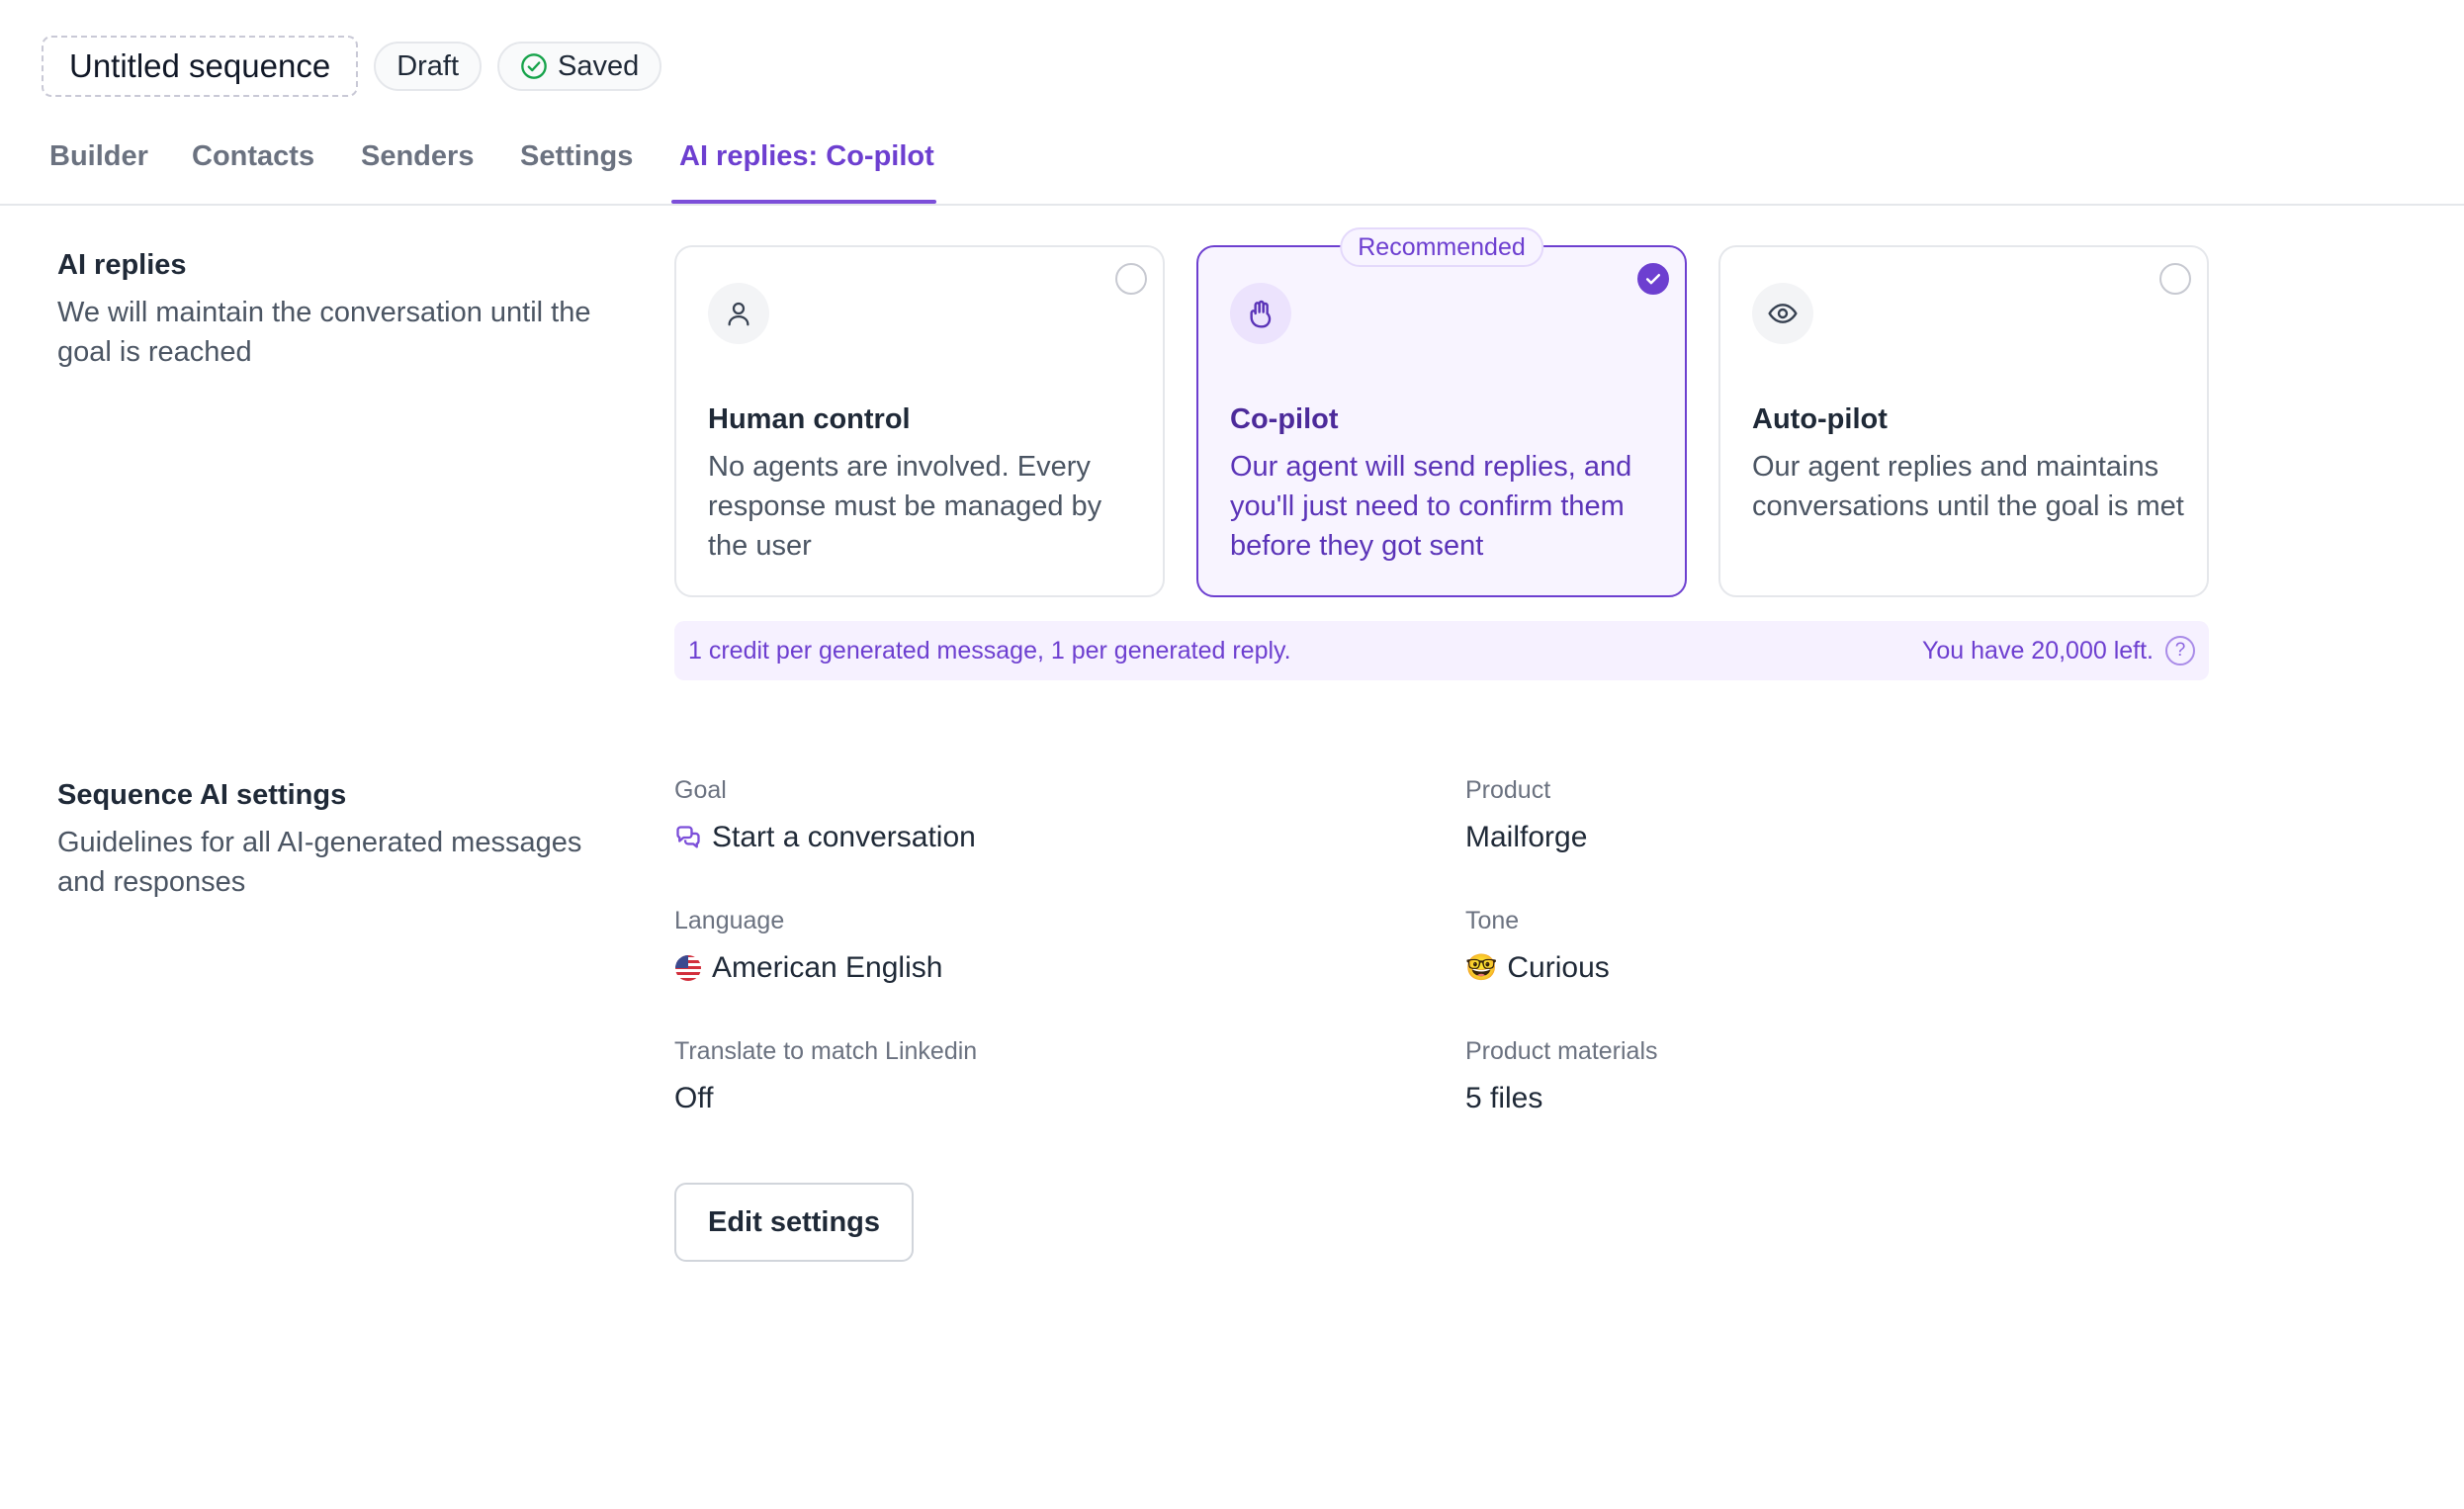 This screenshot has width=2464, height=1509. I want to click on option-title: Co-pilot, so click(1284, 419).